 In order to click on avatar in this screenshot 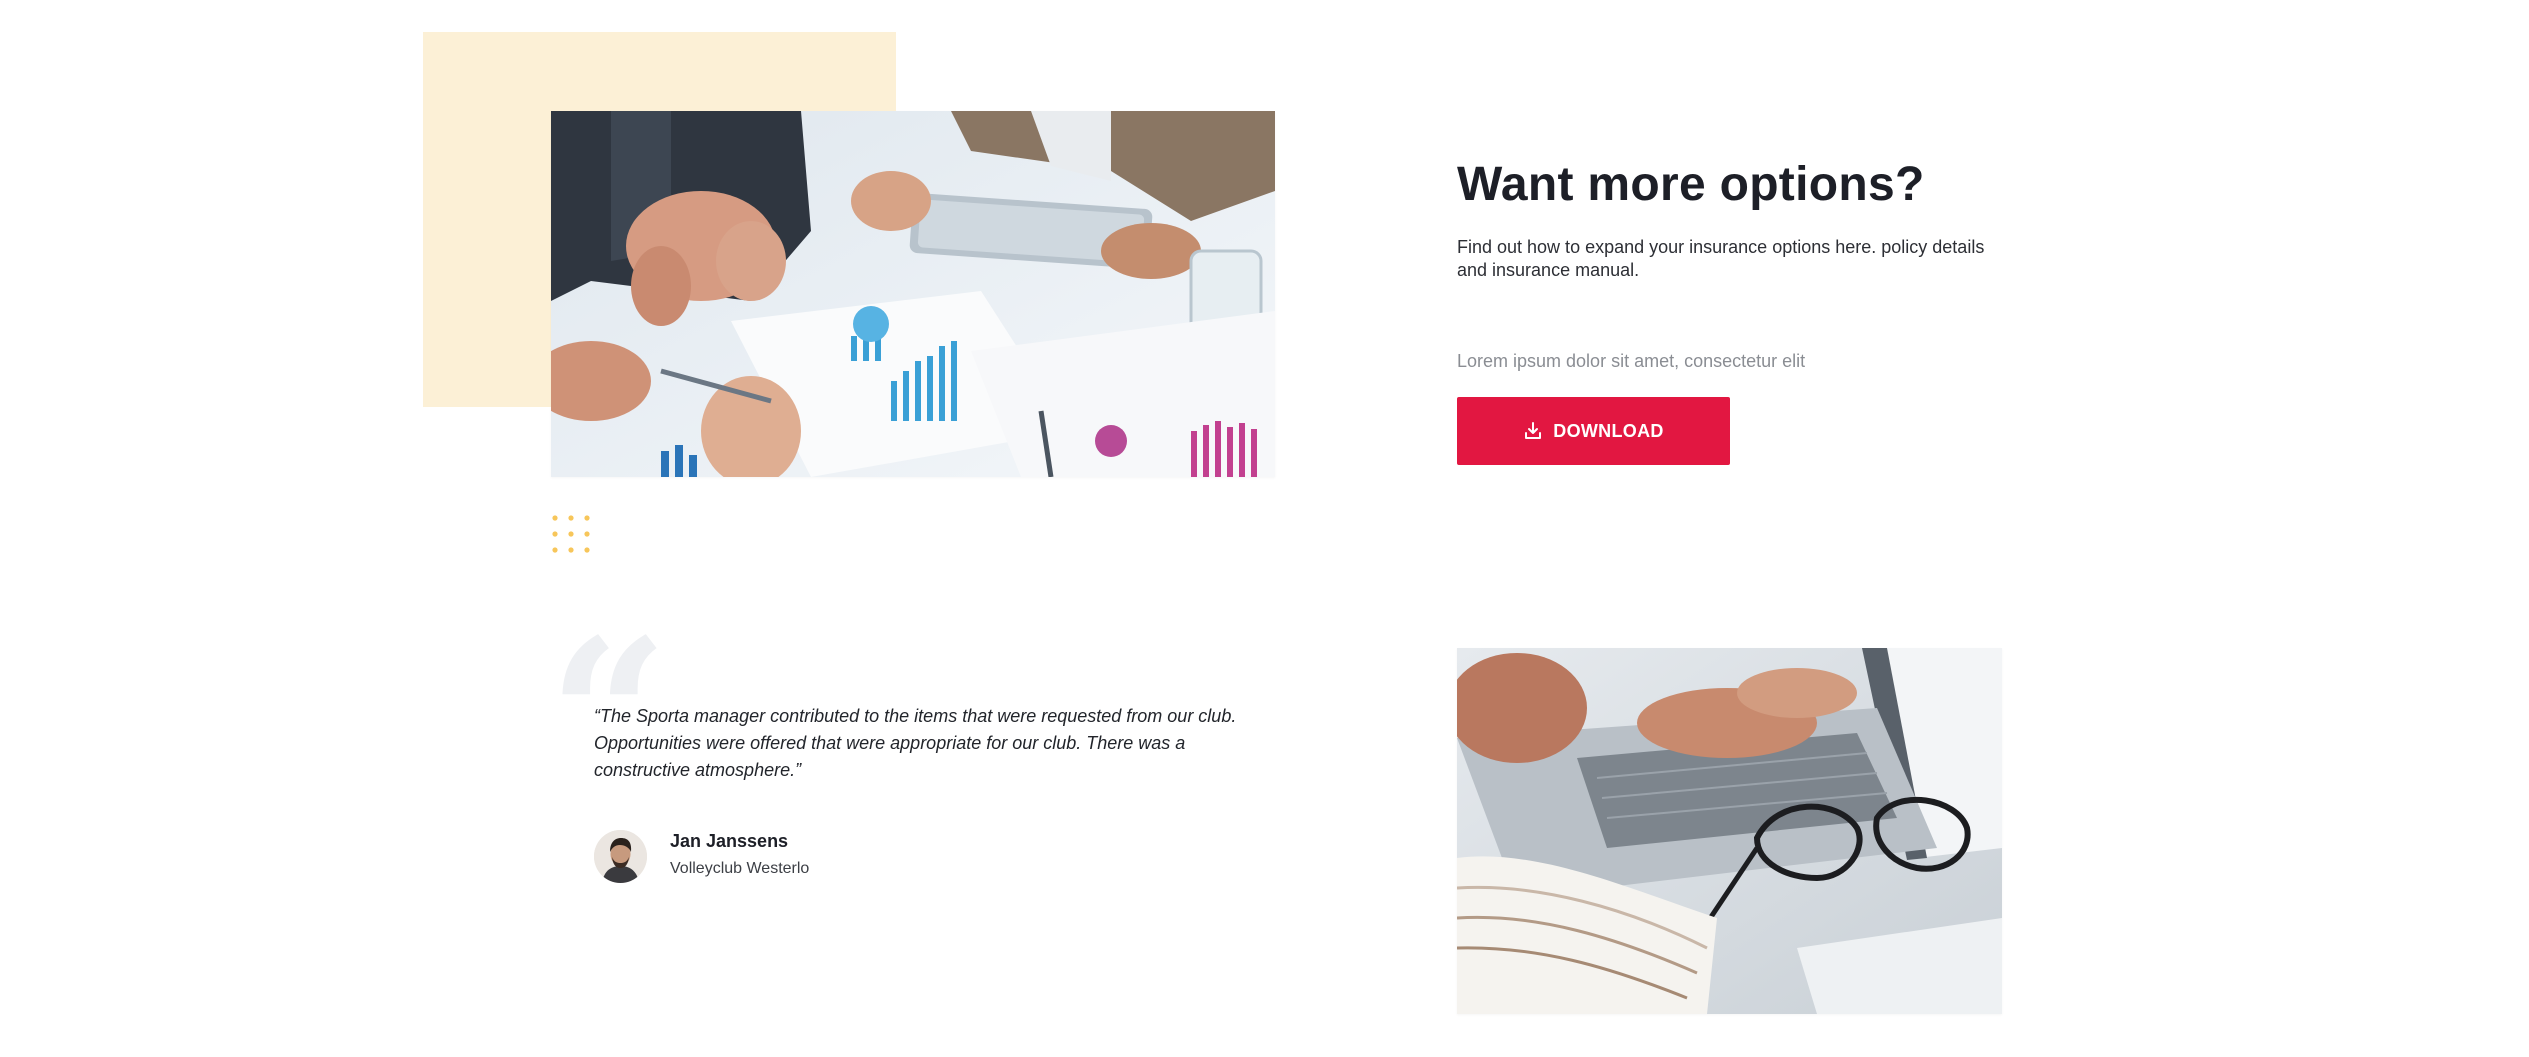, I will do `click(620, 856)`.